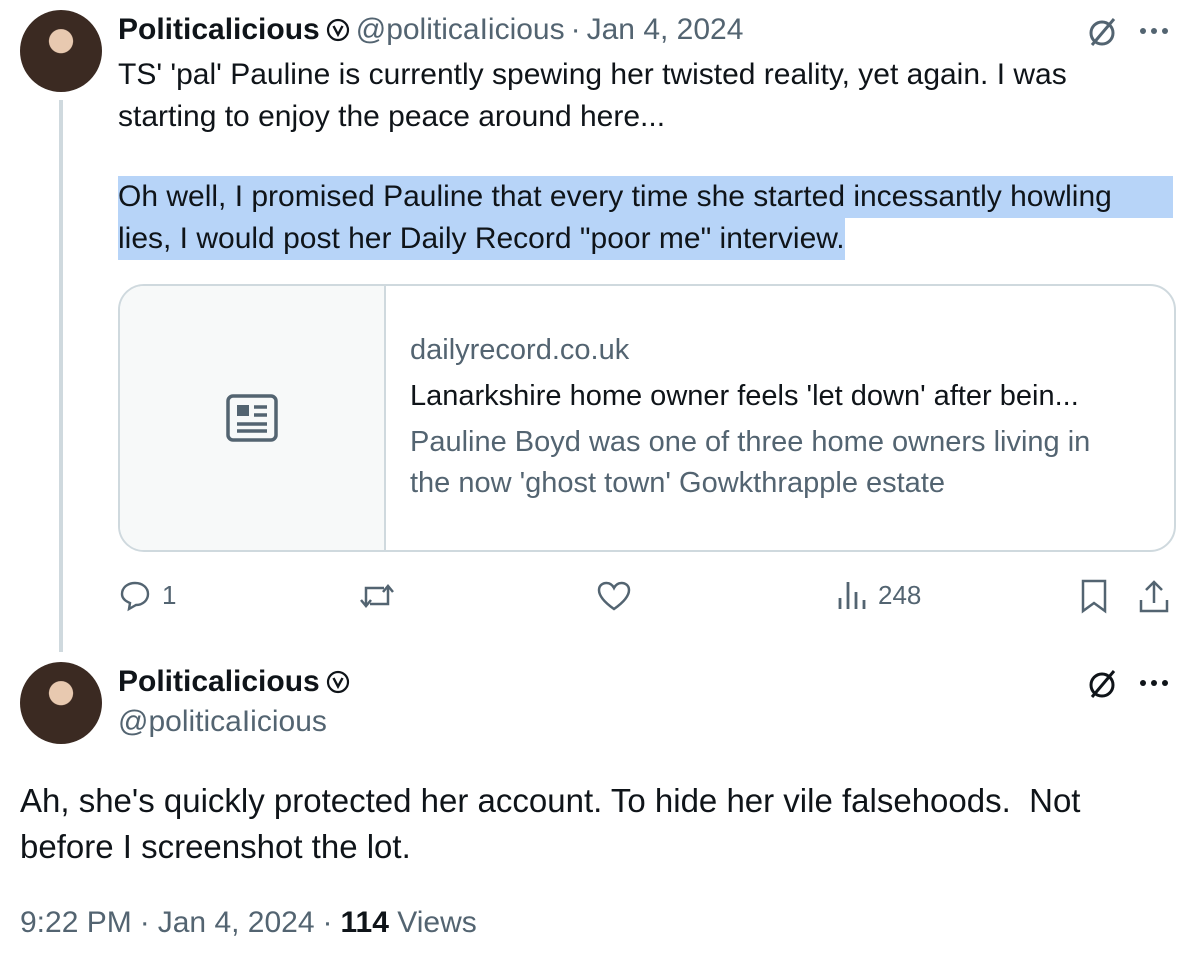 The width and height of the screenshot is (1200, 954). What do you see at coordinates (215, 846) in the screenshot?
I see `tweet-text-line: before I screenshot the lot.` at bounding box center [215, 846].